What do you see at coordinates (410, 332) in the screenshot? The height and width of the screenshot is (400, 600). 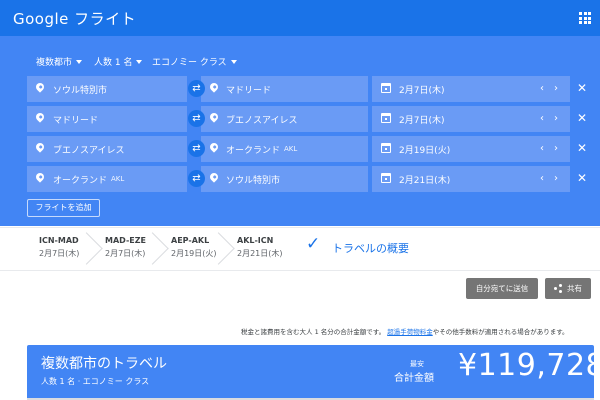 I see `baggage-fee-link: 超過手荷物料金` at bounding box center [410, 332].